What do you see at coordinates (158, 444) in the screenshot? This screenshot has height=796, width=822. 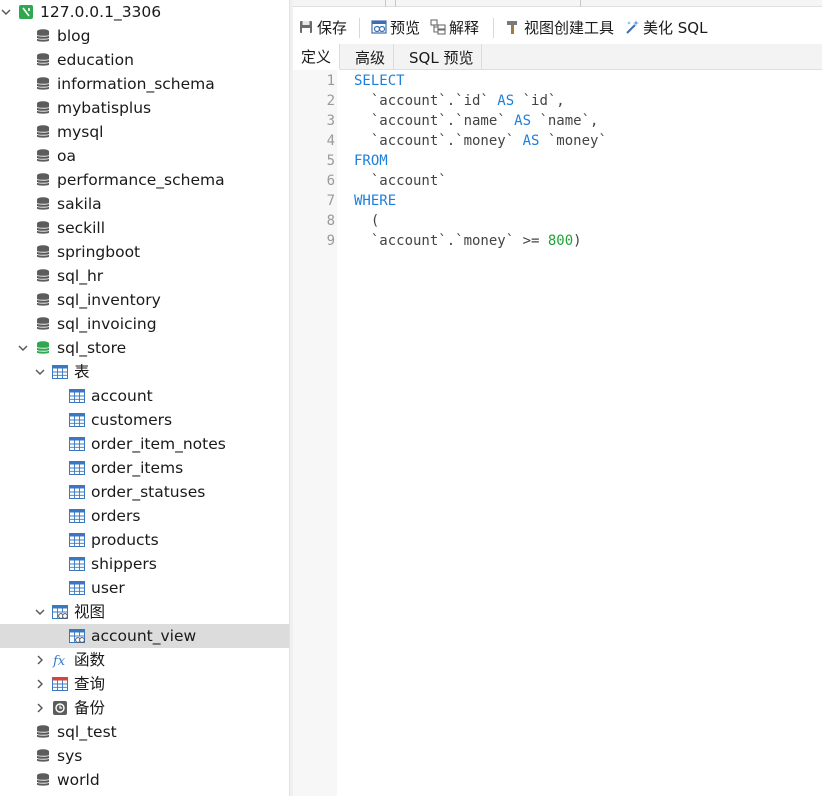 I see `tree-item-label: order_item_notes` at bounding box center [158, 444].